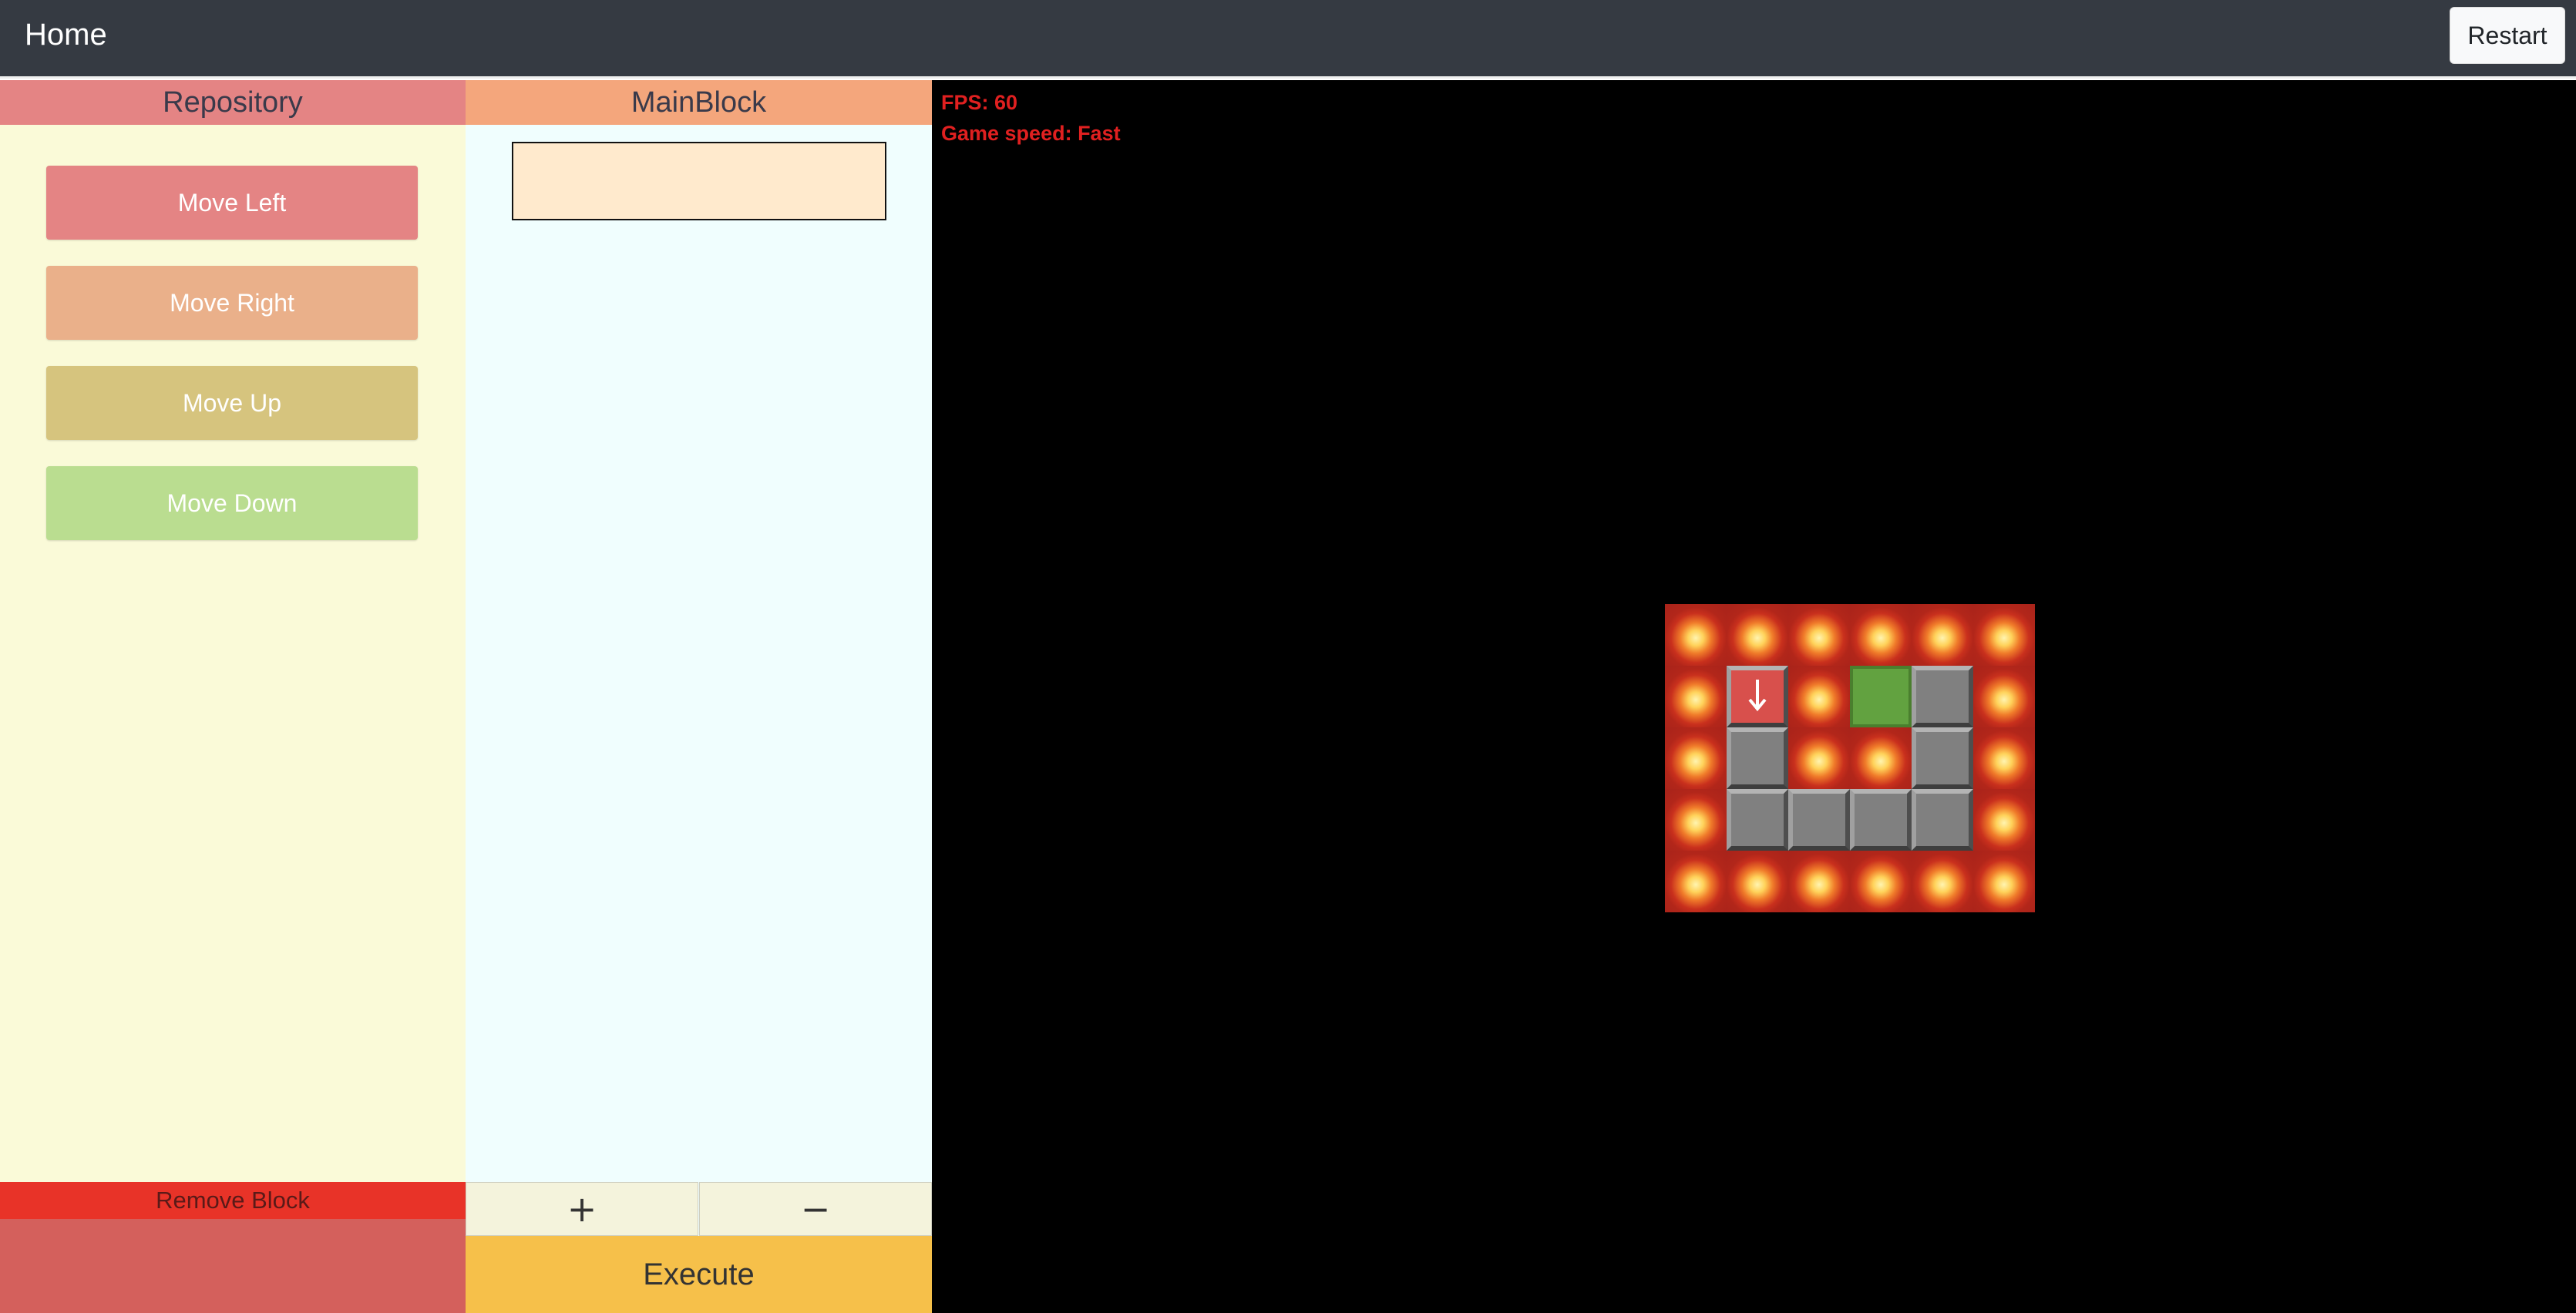 The image size is (2576, 1313). What do you see at coordinates (232, 303) in the screenshot?
I see `move-right-block: Move Right` at bounding box center [232, 303].